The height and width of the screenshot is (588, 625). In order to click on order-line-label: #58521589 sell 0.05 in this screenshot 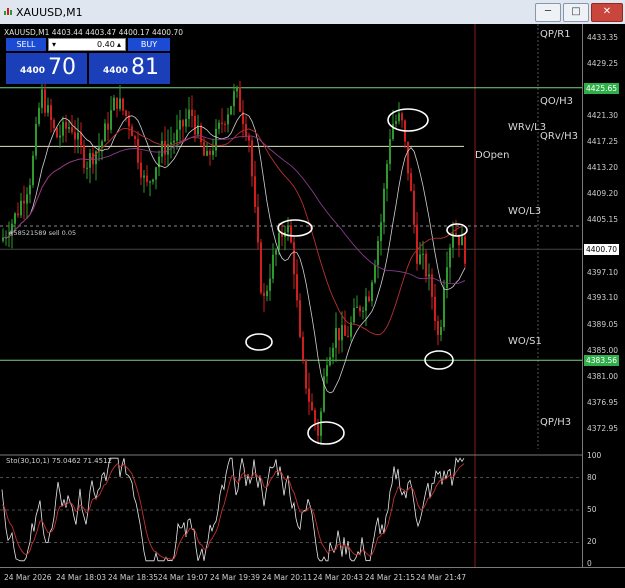, I will do `click(42, 233)`.